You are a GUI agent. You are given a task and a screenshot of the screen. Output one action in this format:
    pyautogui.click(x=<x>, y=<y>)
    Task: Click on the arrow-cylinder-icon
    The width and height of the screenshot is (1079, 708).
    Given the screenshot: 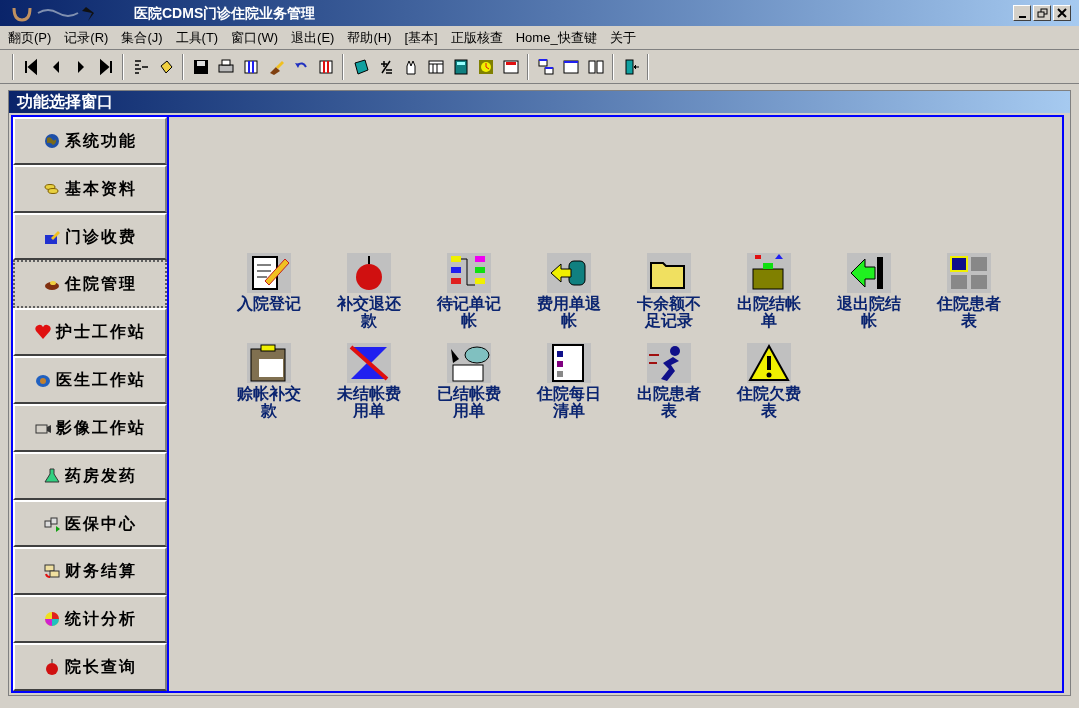 What is the action you would take?
    pyautogui.click(x=569, y=273)
    